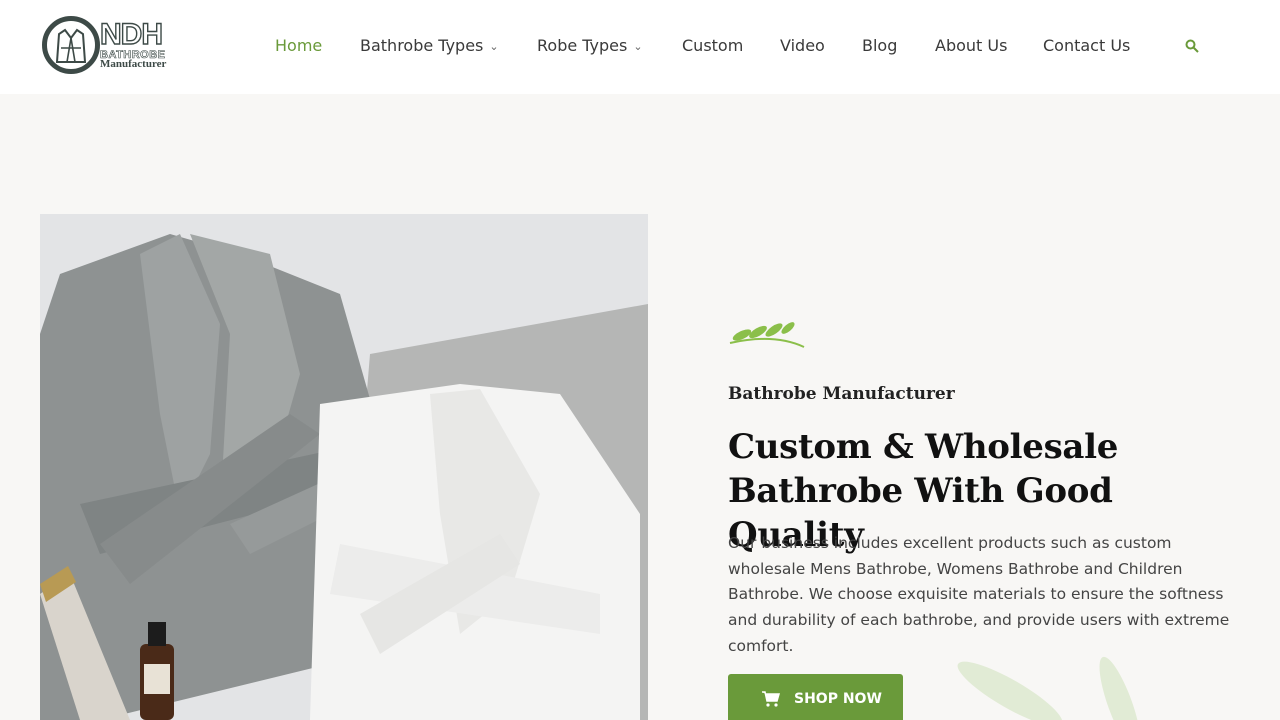 The image size is (1280, 720). What do you see at coordinates (1086, 45) in the screenshot?
I see `nav-contact-us: Contact Us` at bounding box center [1086, 45].